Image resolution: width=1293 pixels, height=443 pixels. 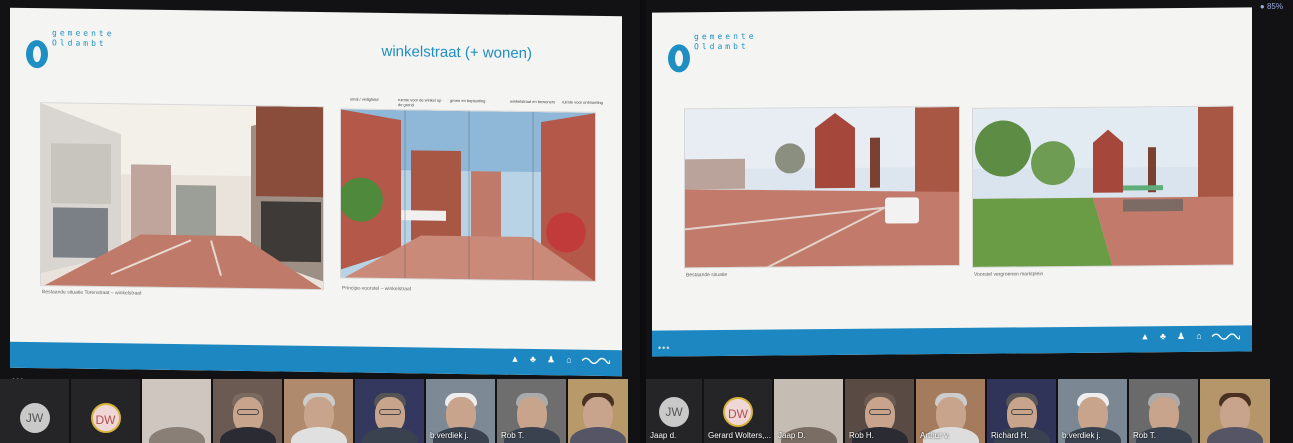 What do you see at coordinates (468, 100) in the screenshot?
I see `column-label: groen en beplanting` at bounding box center [468, 100].